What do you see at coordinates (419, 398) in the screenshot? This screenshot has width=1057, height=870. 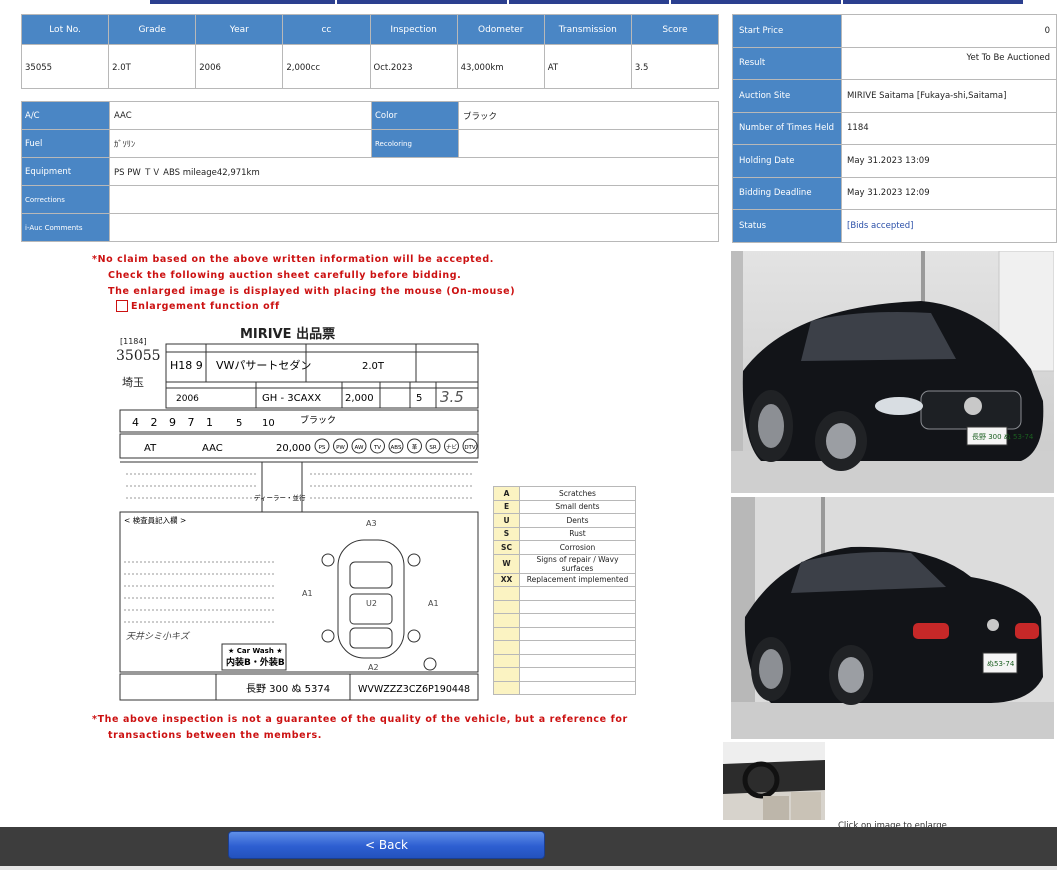 I see `sheet-doors: 5` at bounding box center [419, 398].